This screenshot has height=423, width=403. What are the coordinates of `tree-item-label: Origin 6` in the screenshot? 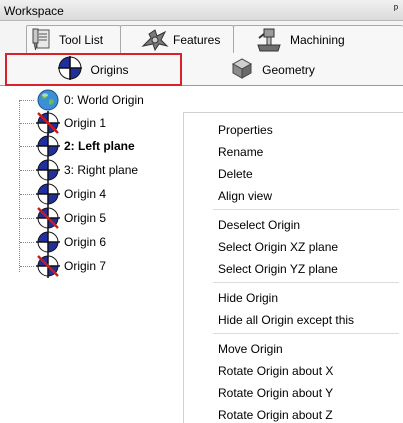 It's located at (85, 242).